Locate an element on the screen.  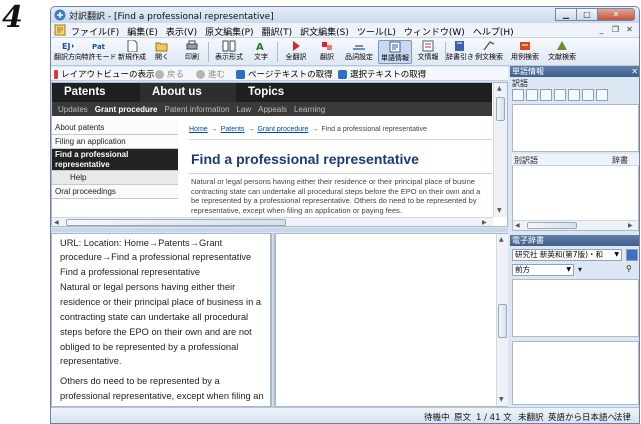
word-tool-7-icon is located at coordinates (602, 95).